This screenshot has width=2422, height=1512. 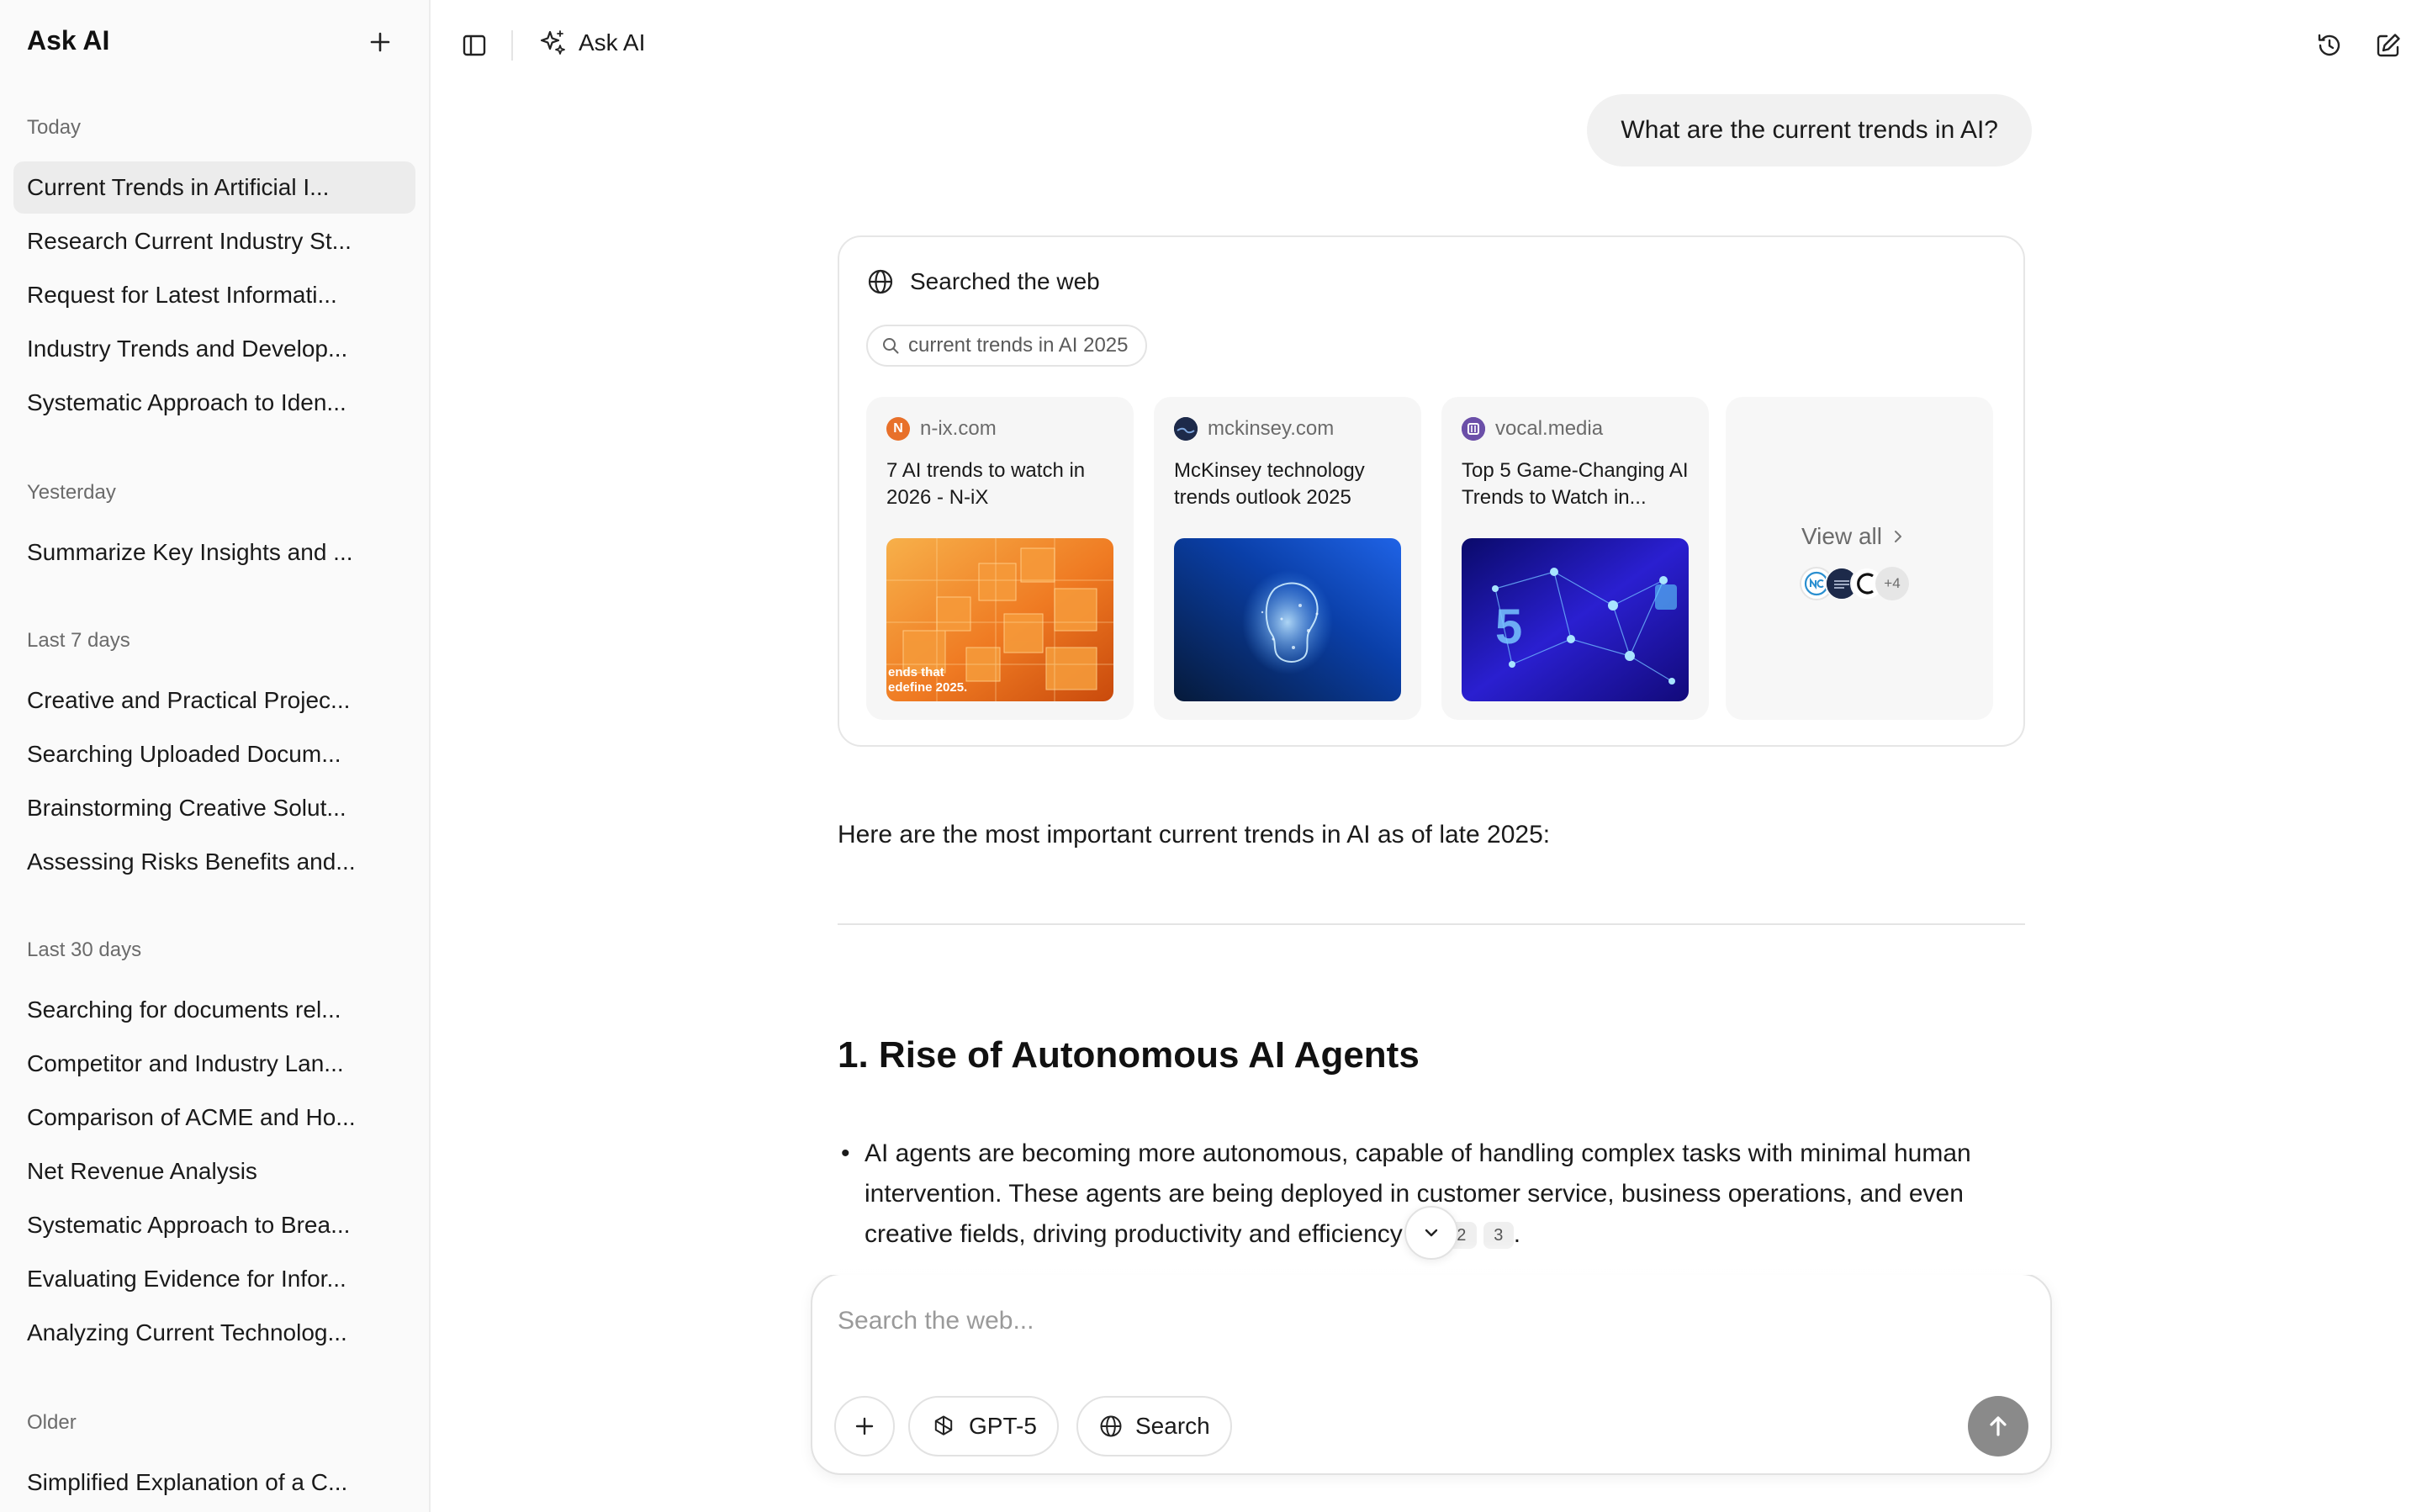 I want to click on new-chat-edit-button, so click(x=2388, y=45).